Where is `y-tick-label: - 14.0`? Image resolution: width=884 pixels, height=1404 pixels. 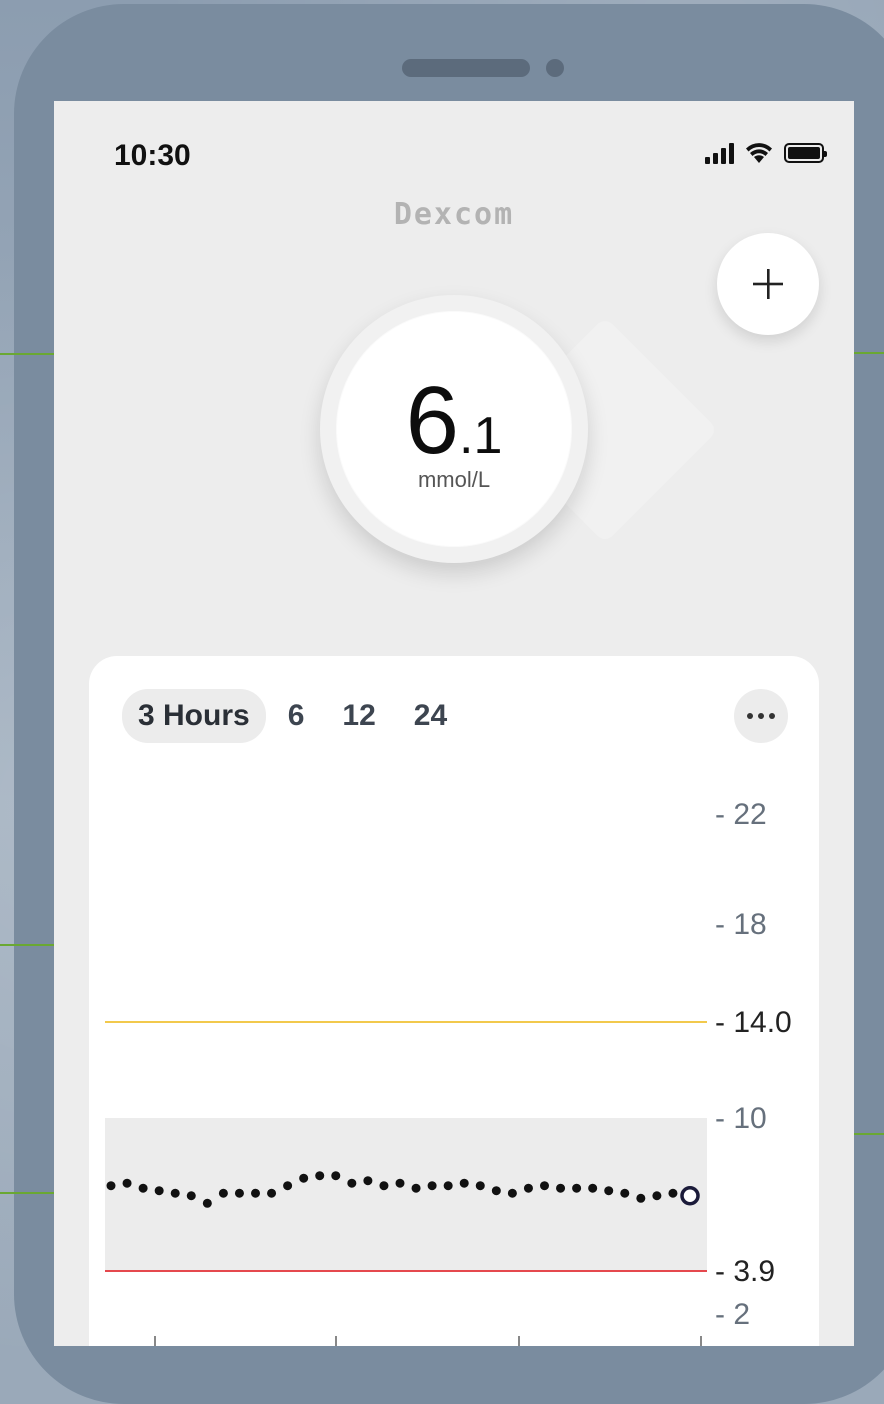 y-tick-label: - 14.0 is located at coordinates (753, 1022).